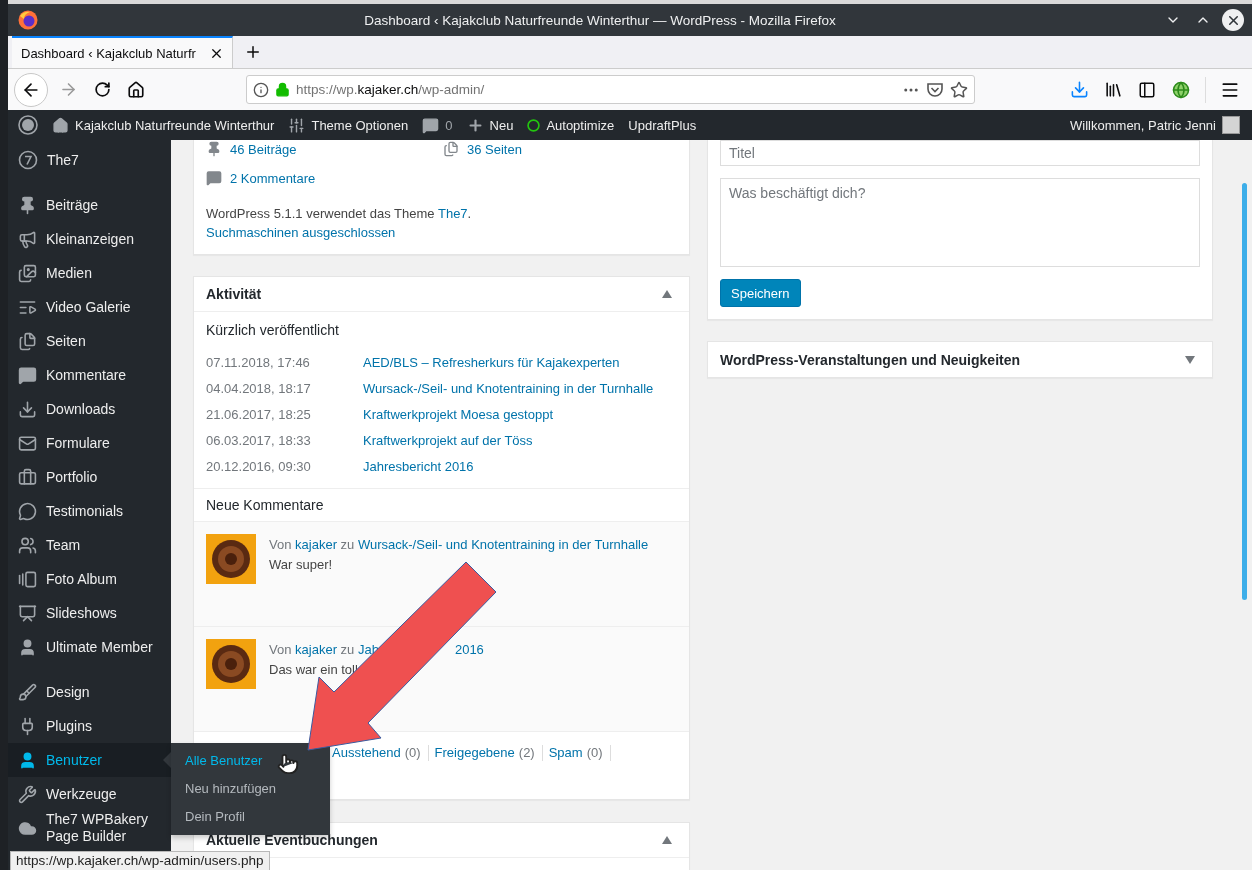 The width and height of the screenshot is (1252, 870). I want to click on sidebar-item: Downloads, so click(89, 409).